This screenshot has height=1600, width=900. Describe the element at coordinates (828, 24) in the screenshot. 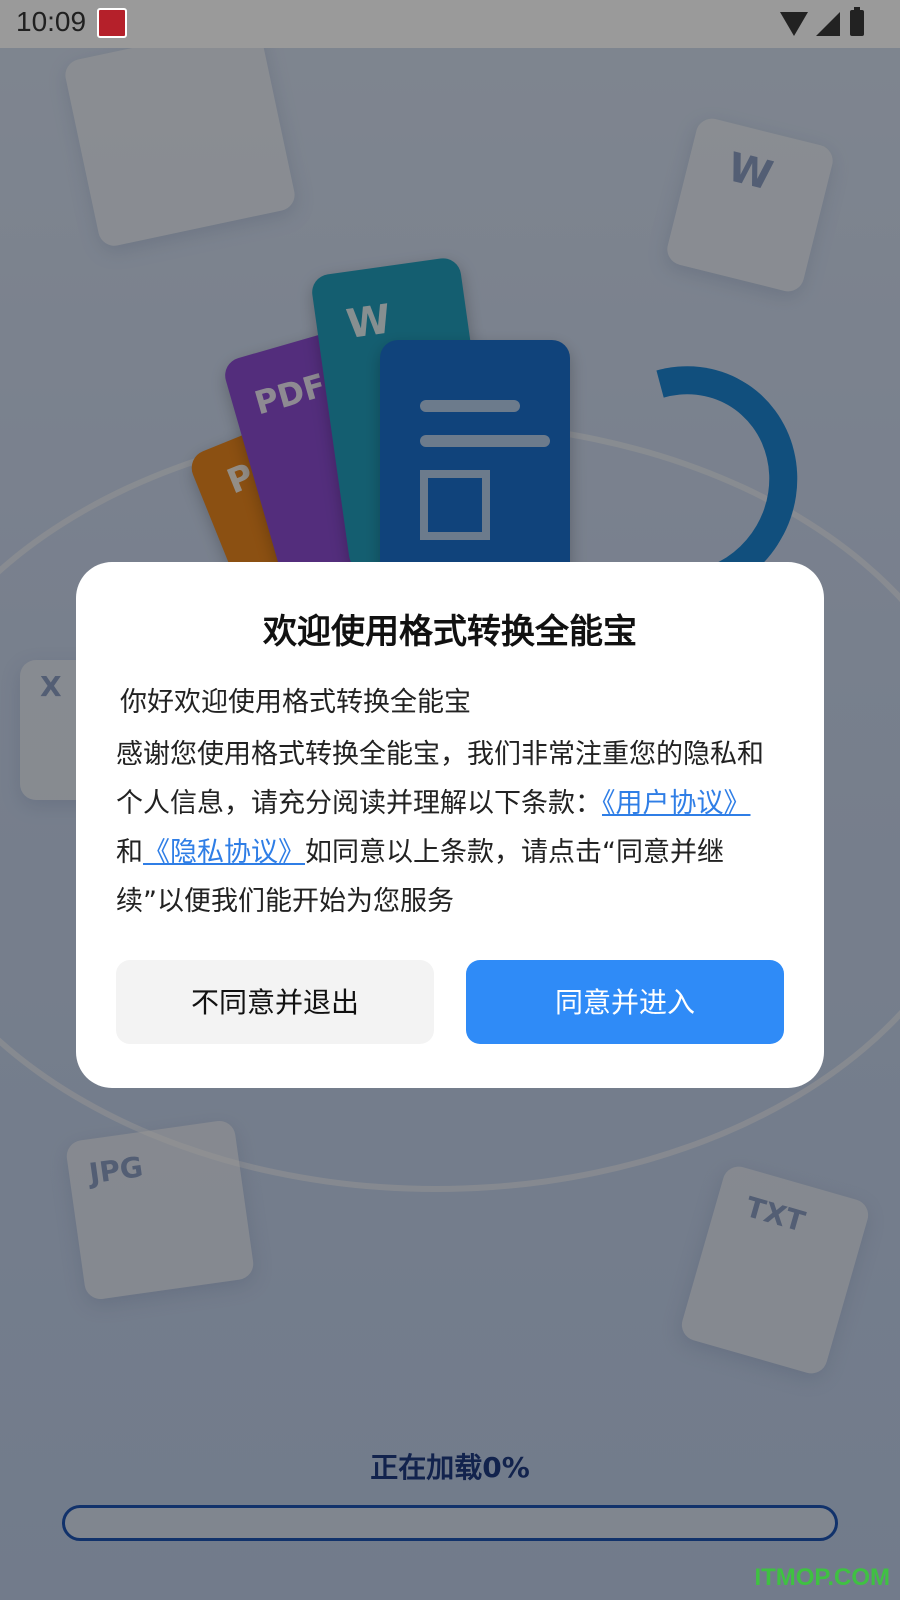

I see `signal-icon` at that location.